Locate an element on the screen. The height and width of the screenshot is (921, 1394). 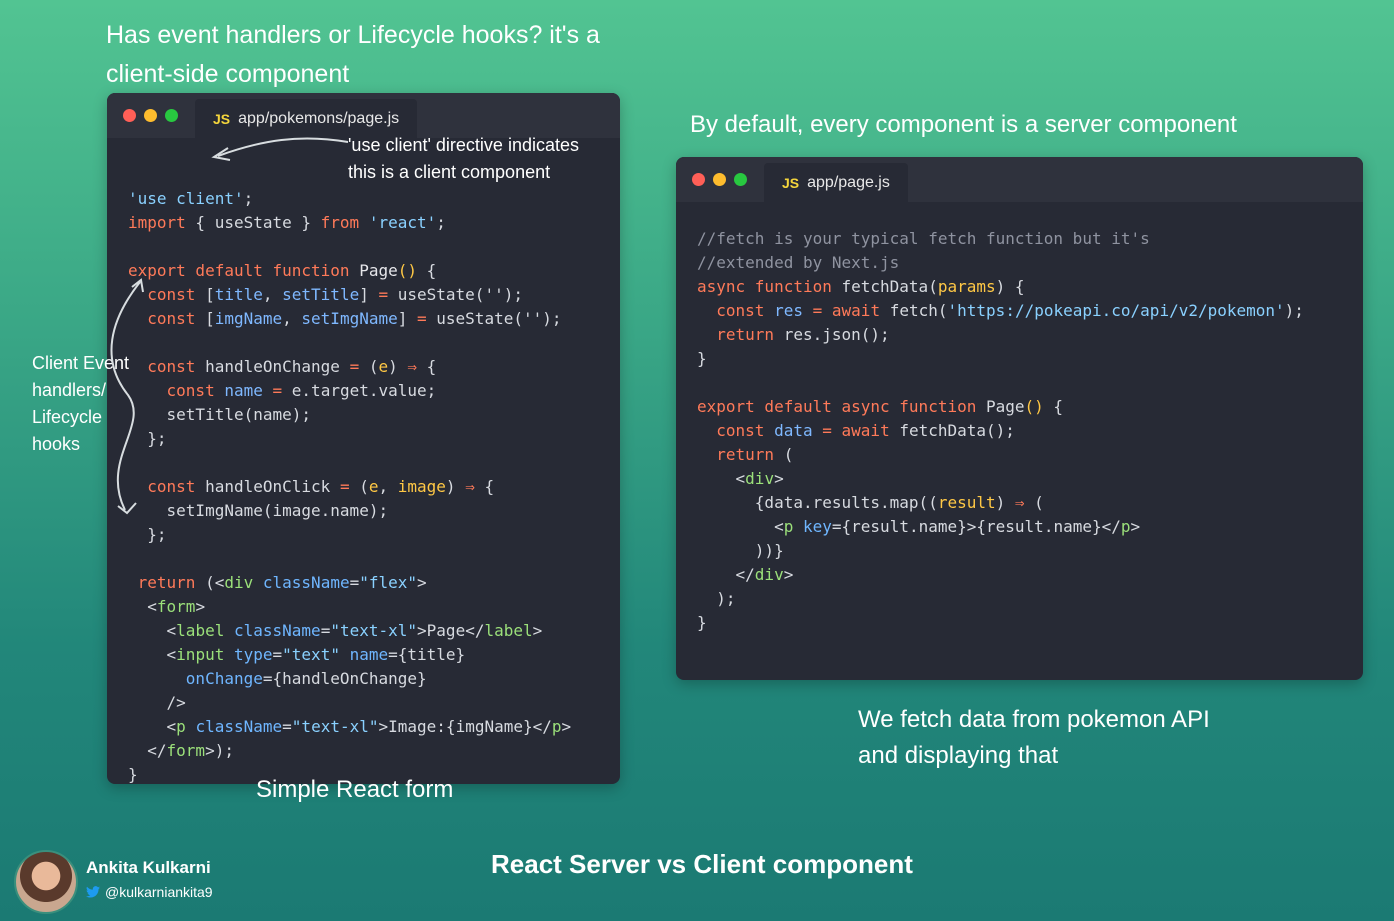
twitter-bird-icon is located at coordinates (93, 892).